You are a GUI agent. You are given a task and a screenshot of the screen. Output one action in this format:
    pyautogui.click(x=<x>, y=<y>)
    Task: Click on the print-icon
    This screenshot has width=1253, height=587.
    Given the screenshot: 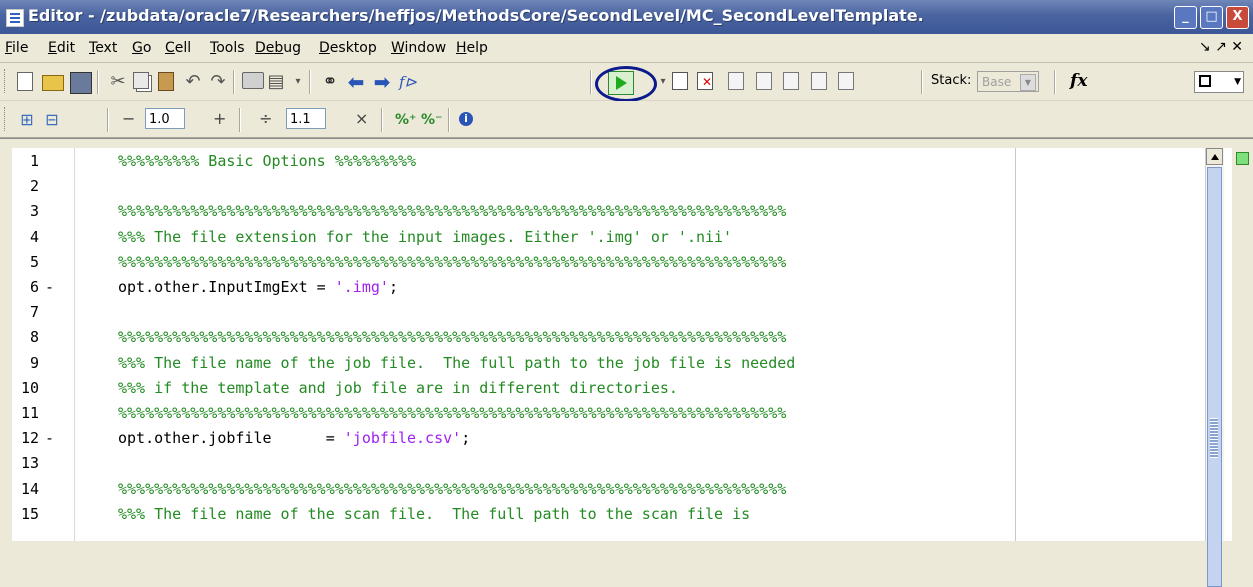 What is the action you would take?
    pyautogui.click(x=253, y=80)
    